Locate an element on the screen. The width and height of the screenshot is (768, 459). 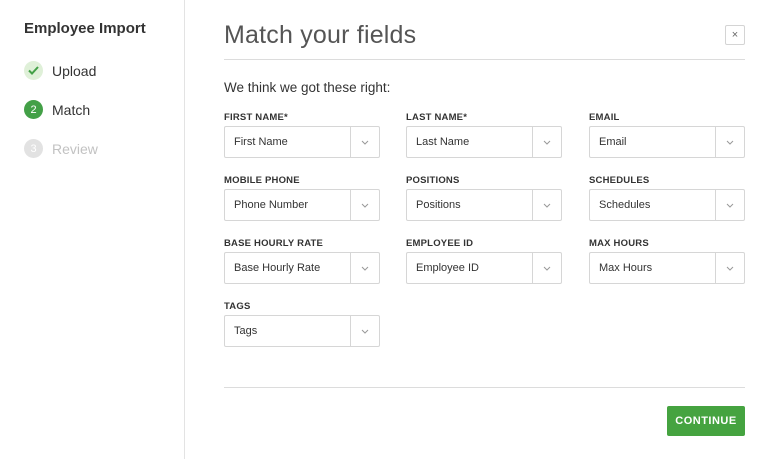
field-first-name: FIRST NAME* First Name is located at coordinates (302, 135).